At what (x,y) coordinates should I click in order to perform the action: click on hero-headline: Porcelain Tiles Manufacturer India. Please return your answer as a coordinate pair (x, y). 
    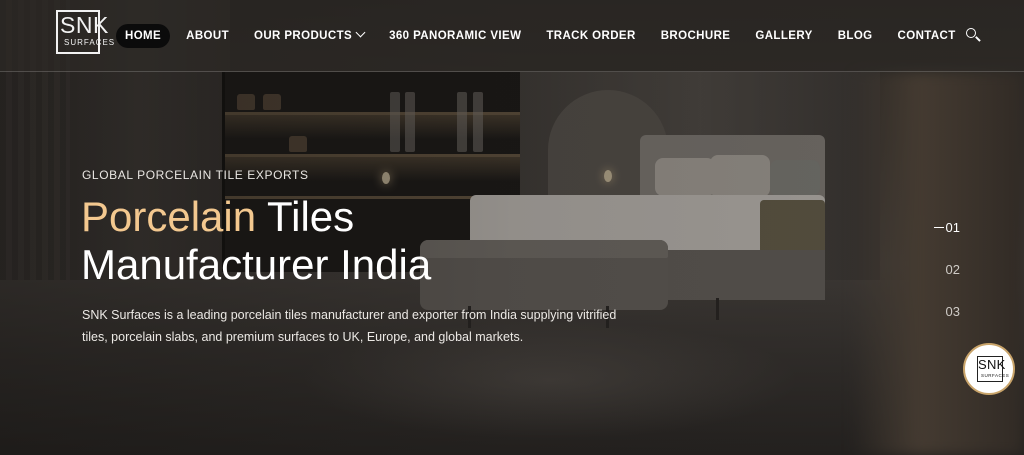
    Looking at the image, I should click on (256, 241).